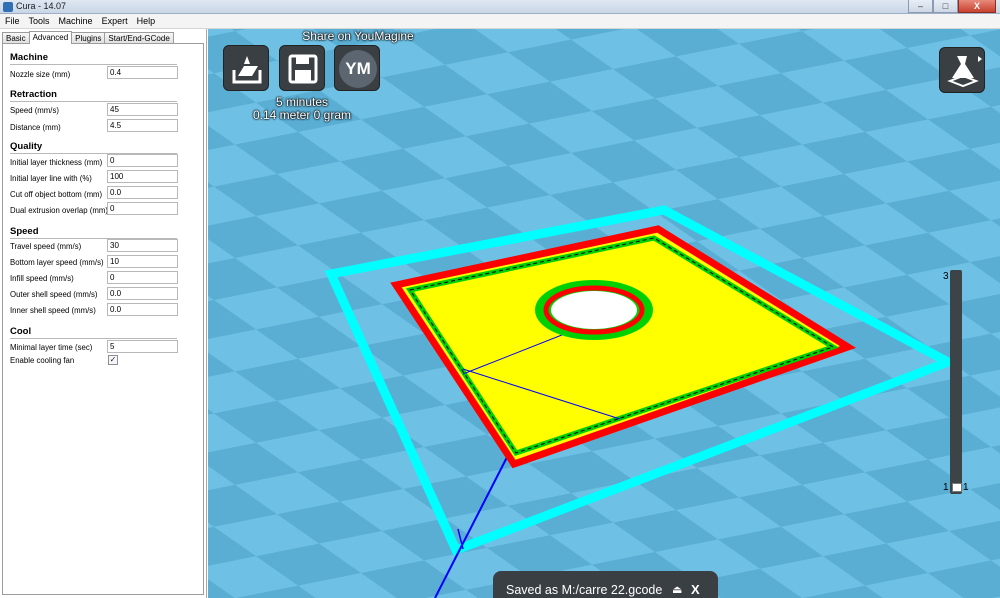  Describe the element at coordinates (21, 331) in the screenshot. I see `section-cool-title: Cool` at that location.